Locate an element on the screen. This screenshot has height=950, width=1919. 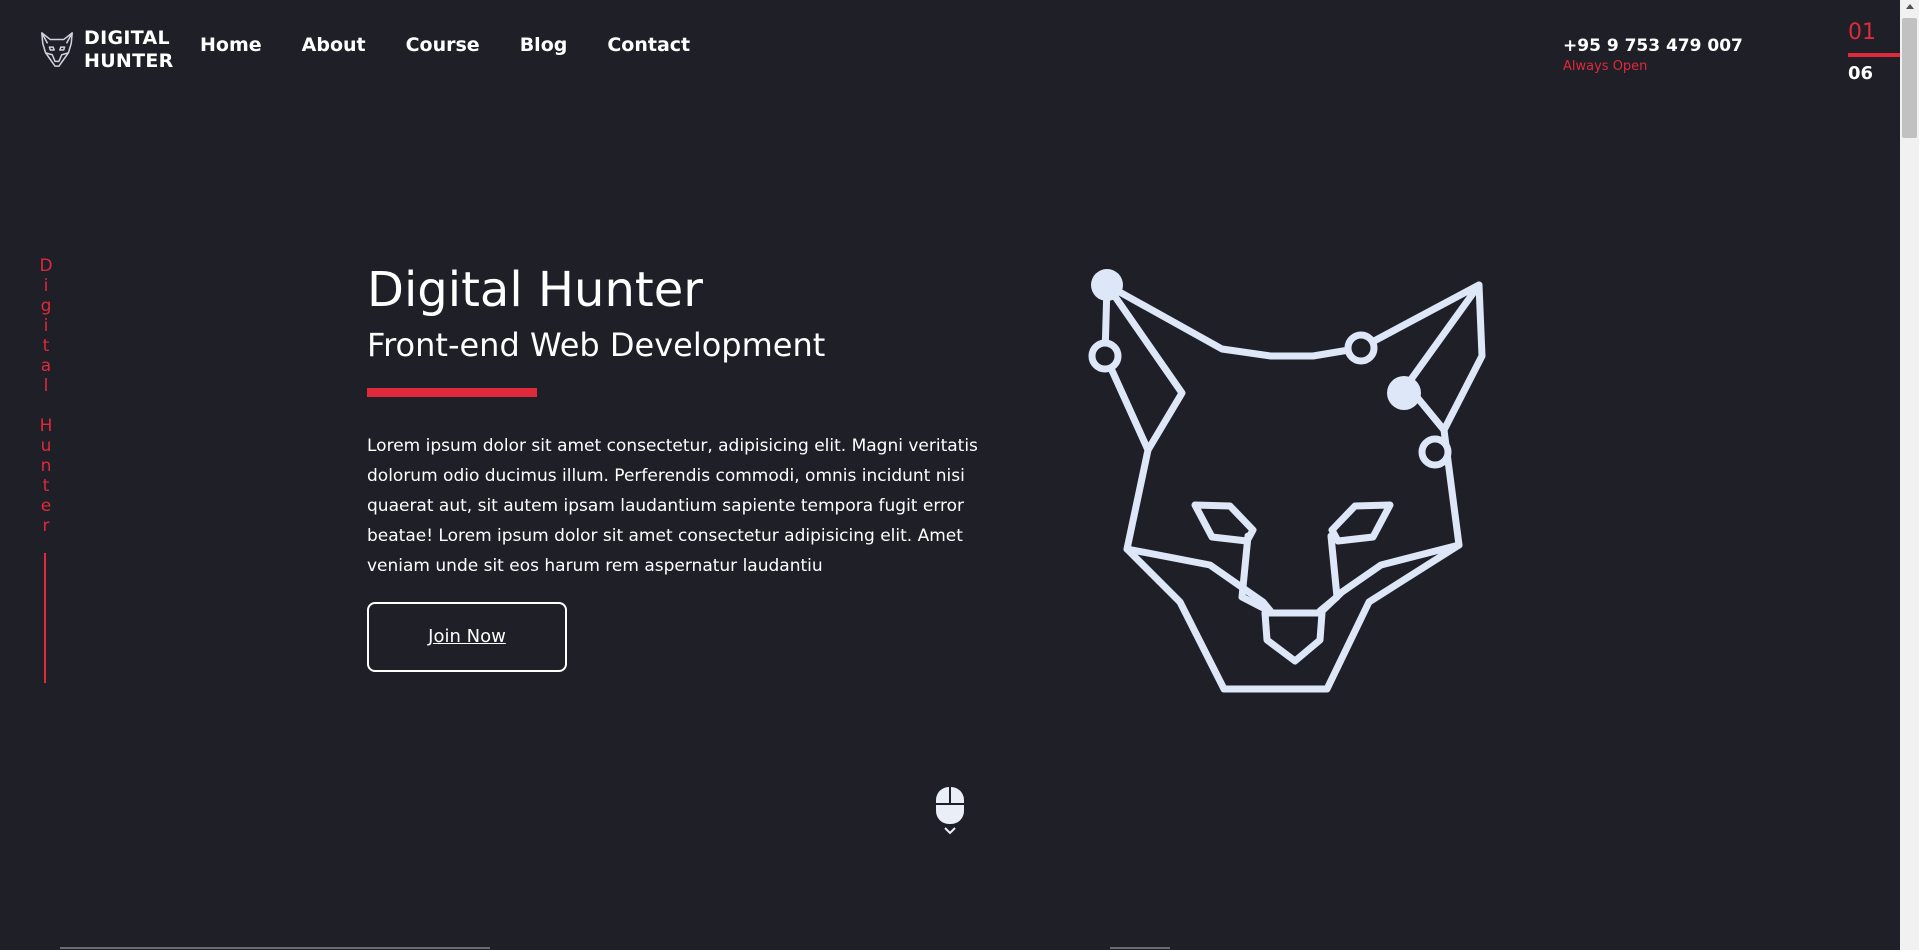
nav-blog: Blog is located at coordinates (544, 45).